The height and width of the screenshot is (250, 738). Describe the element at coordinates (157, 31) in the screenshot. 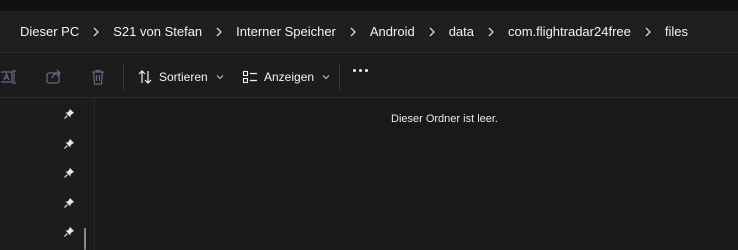

I see `breadcrumb-item-device: S21 von Stefan` at that location.